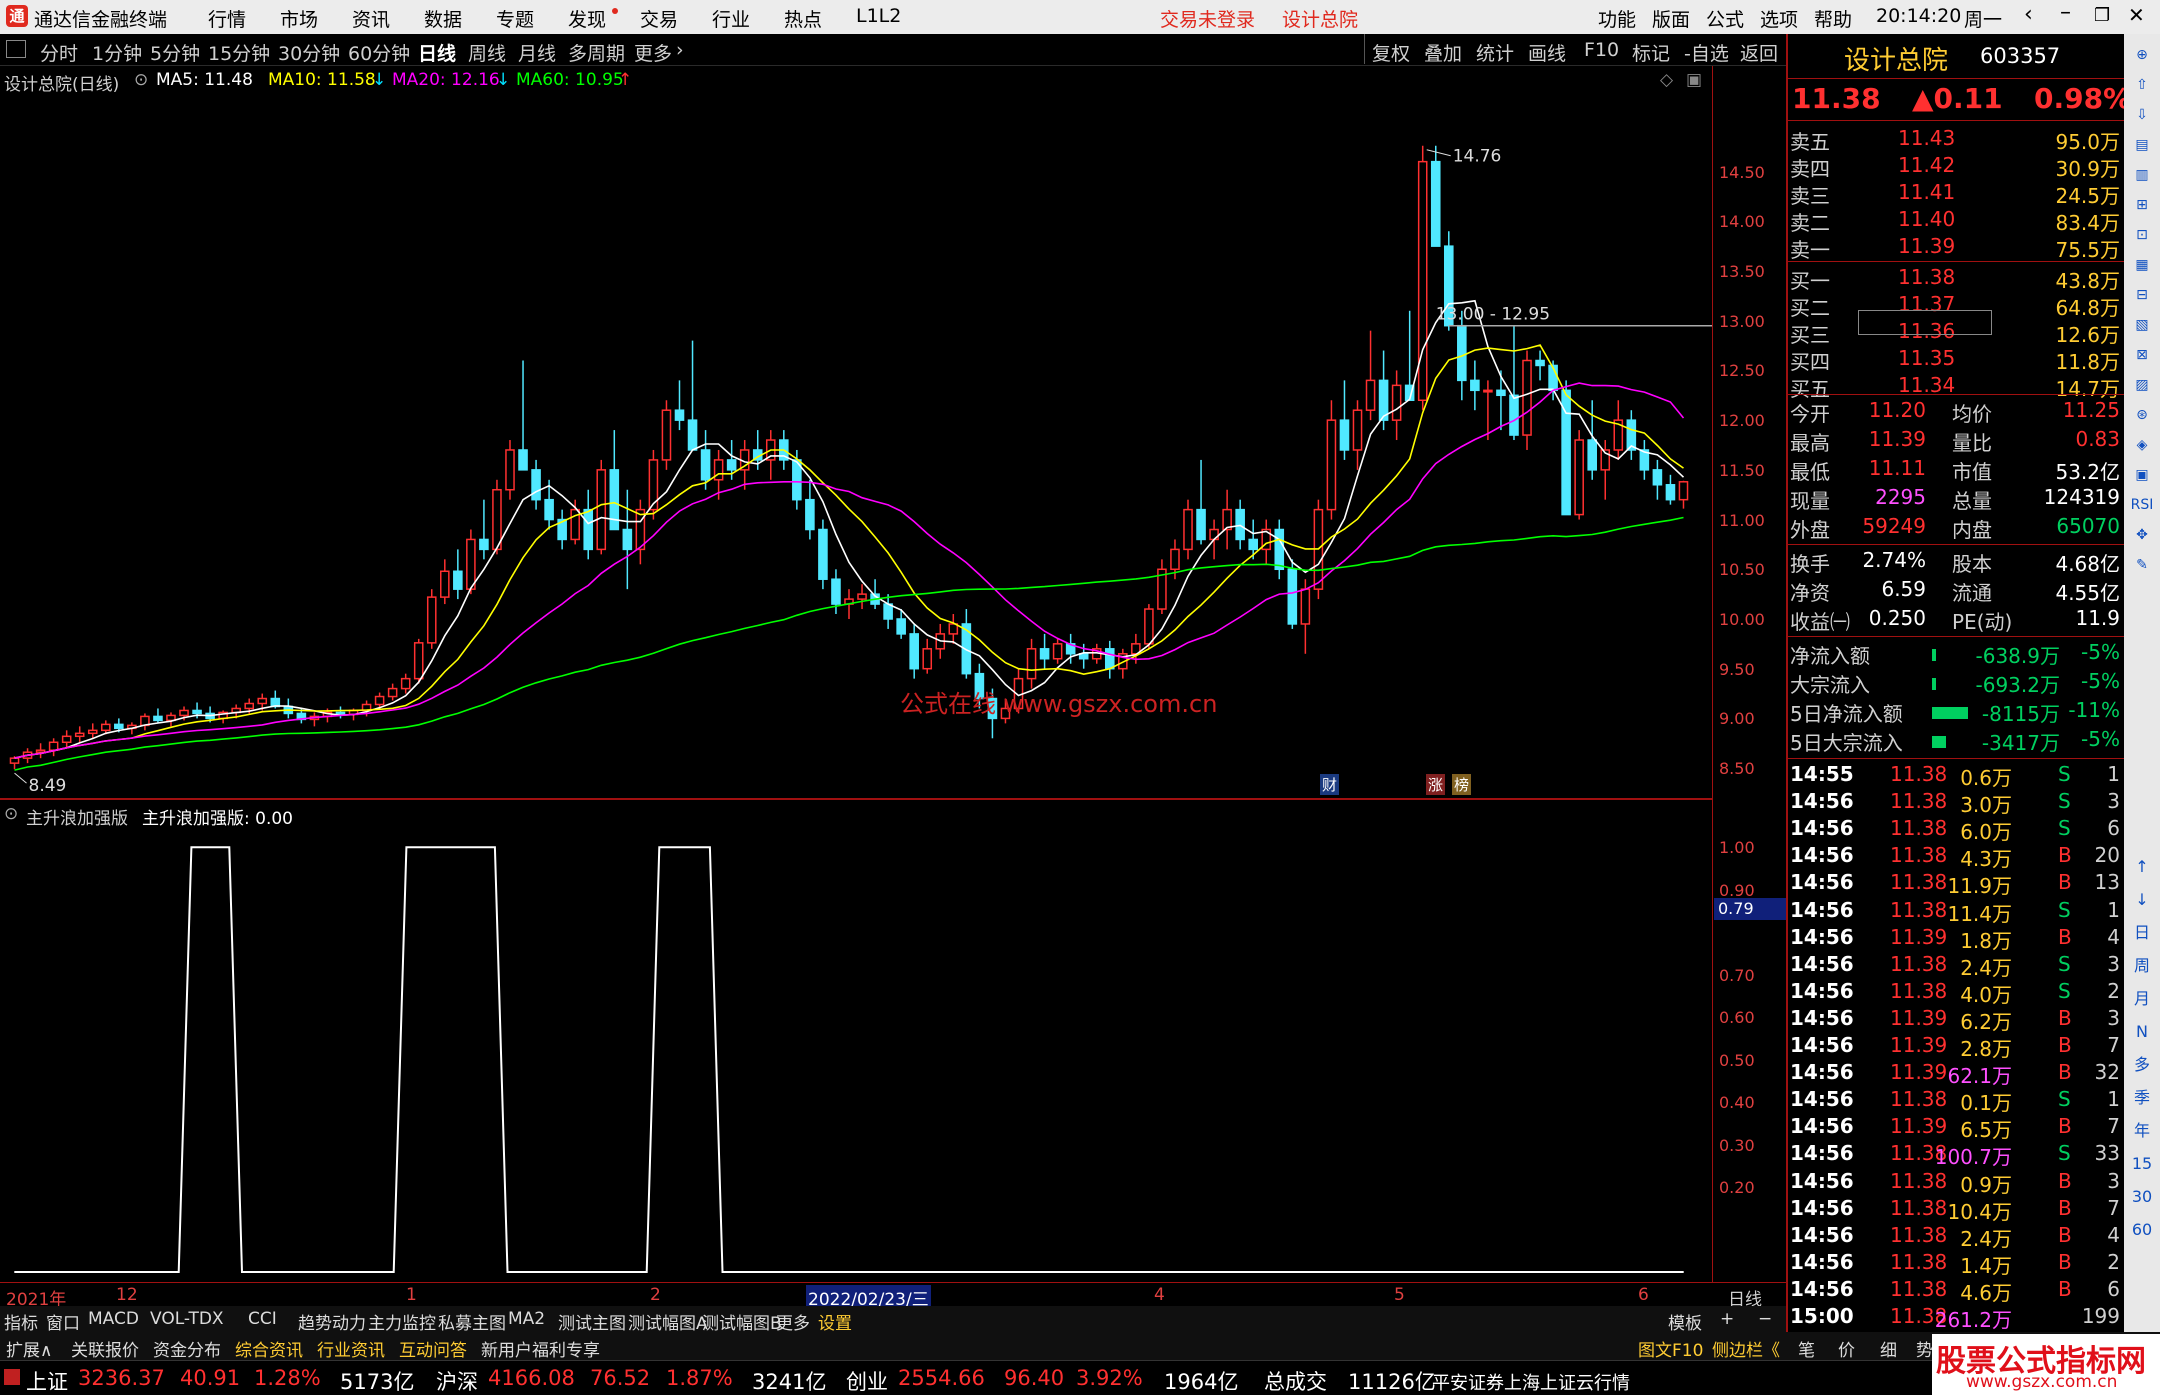 This screenshot has height=1395, width=2160. What do you see at coordinates (1759, 52) in the screenshot?
I see `tool-fanhui: 返回` at bounding box center [1759, 52].